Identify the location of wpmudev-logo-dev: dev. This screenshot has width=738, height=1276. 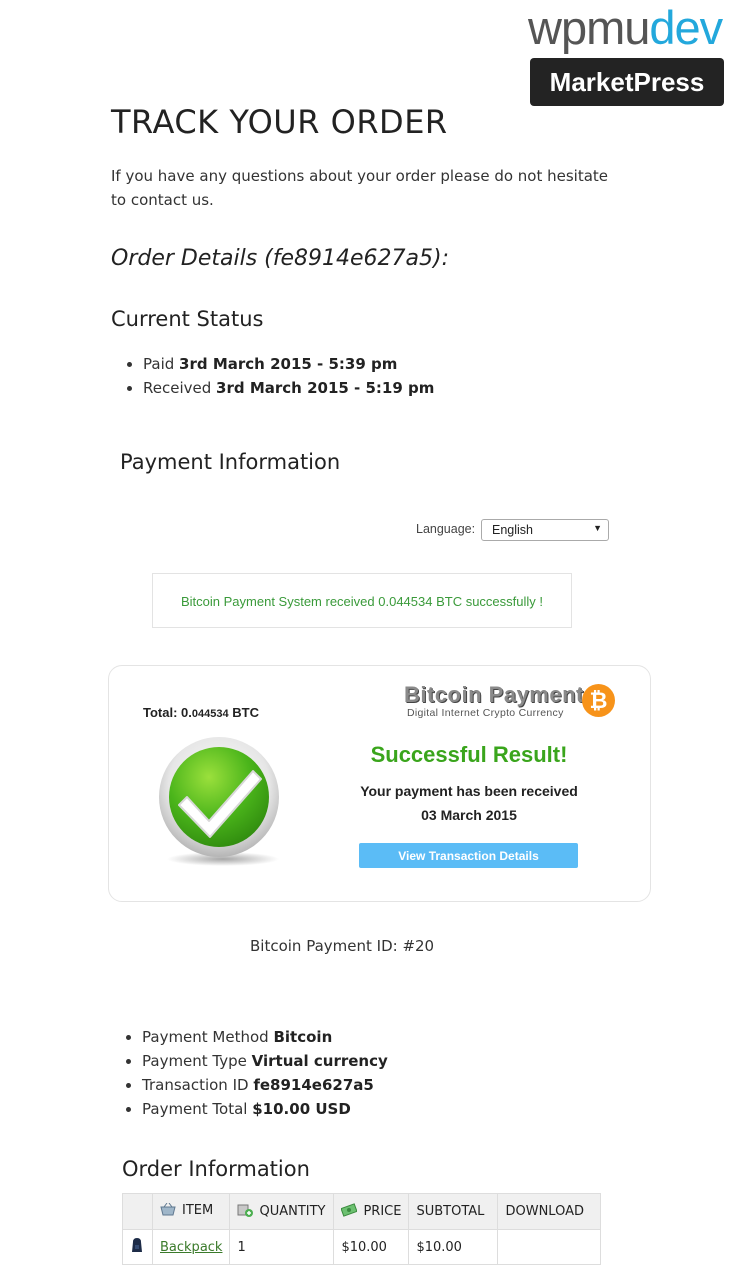
(686, 27).